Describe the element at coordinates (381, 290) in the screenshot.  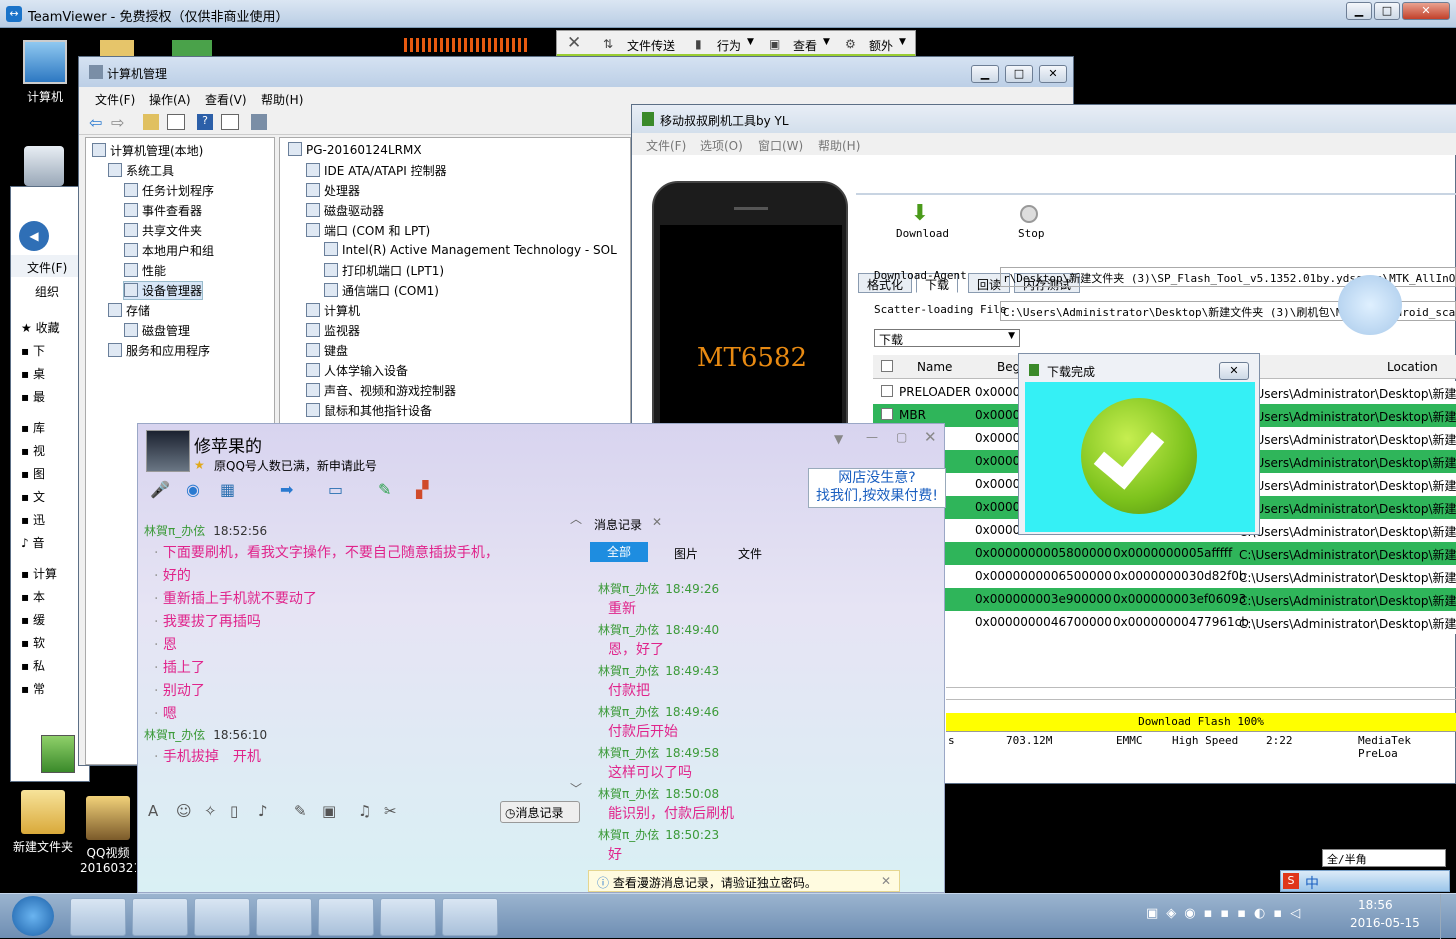
I see `device-tree-item: 通信端口 (COM1)` at that location.